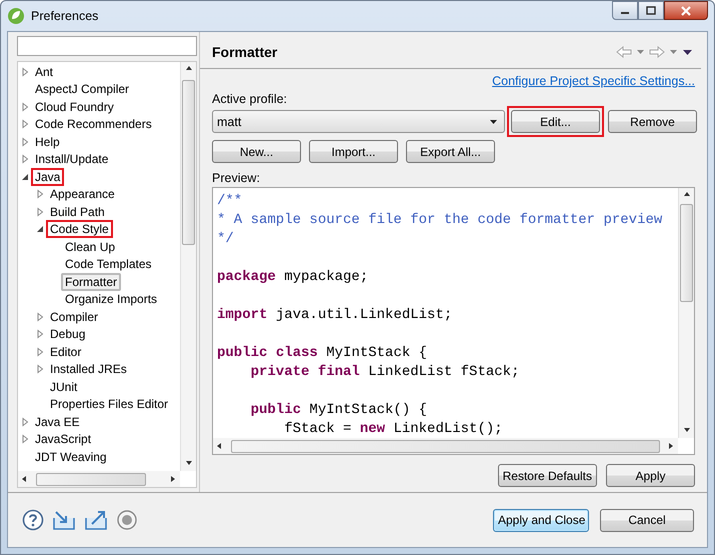 This screenshot has width=715, height=555. What do you see at coordinates (440, 220) in the screenshot?
I see `code-line: * A sample source file for the code formatter preview` at bounding box center [440, 220].